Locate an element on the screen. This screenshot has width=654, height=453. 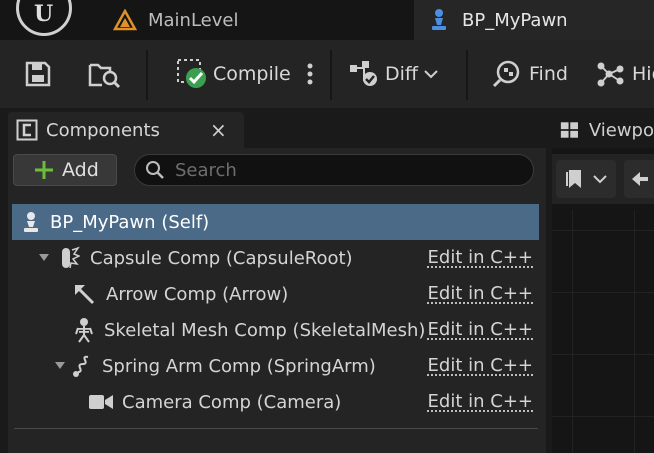
tab-bp-mypawn: BP_MyPawn is located at coordinates (534, 20).